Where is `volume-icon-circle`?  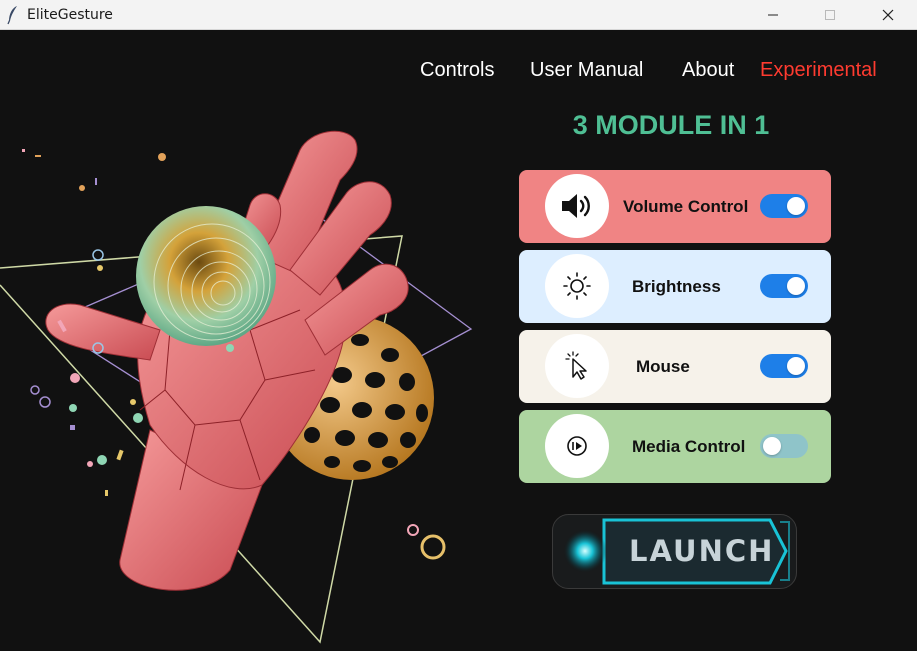 volume-icon-circle is located at coordinates (577, 206).